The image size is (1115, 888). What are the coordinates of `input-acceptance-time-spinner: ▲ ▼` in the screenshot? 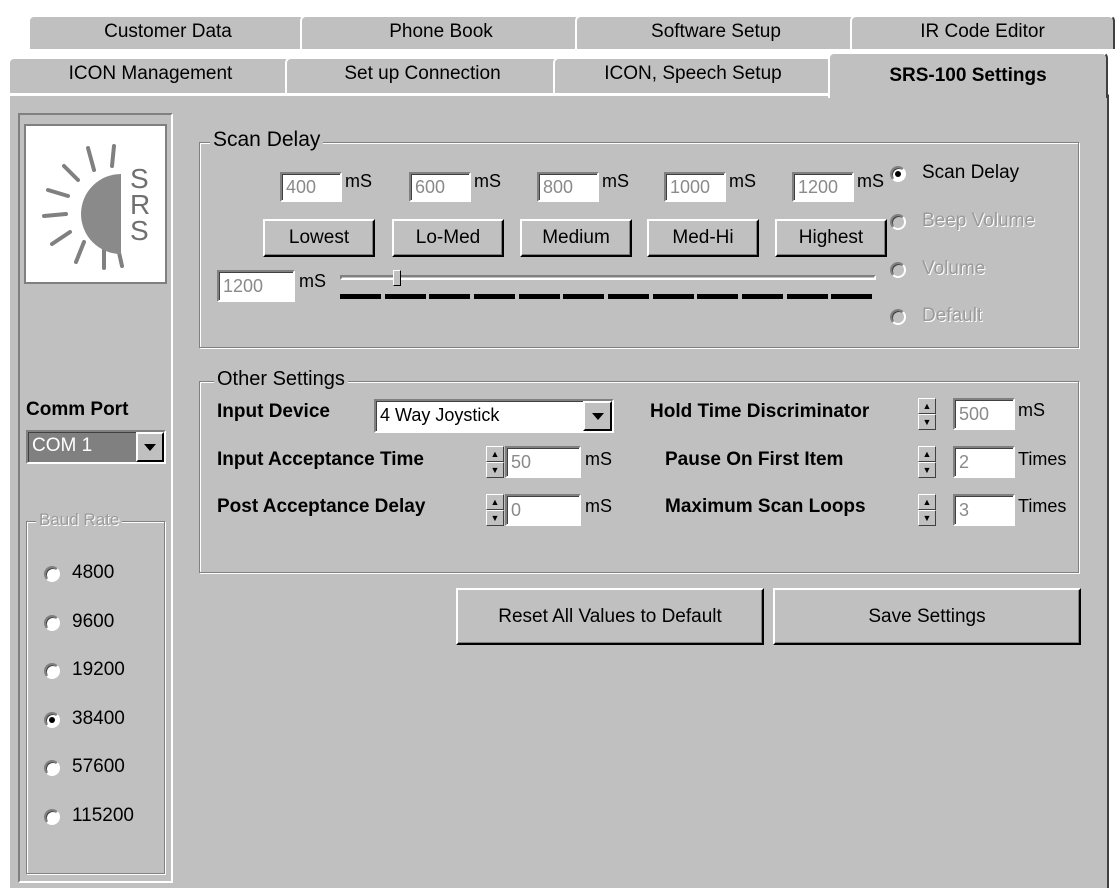 It's located at (495, 462).